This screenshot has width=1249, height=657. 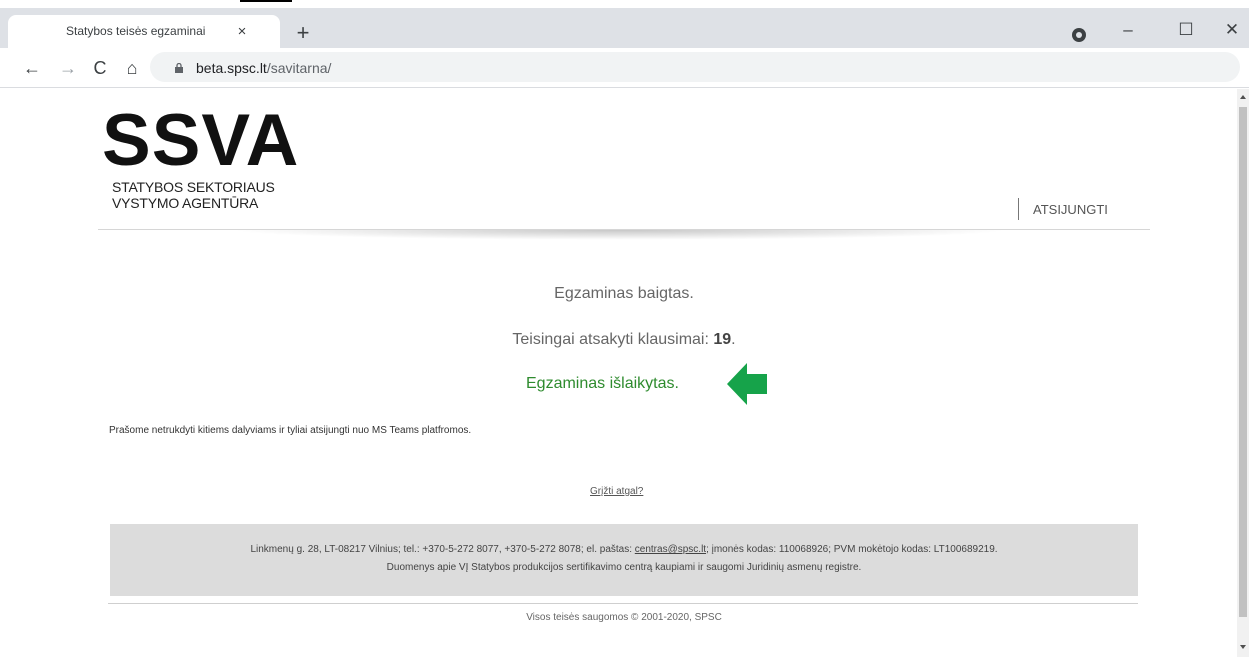 I want to click on correct-answers-suffix: ., so click(x=733, y=339).